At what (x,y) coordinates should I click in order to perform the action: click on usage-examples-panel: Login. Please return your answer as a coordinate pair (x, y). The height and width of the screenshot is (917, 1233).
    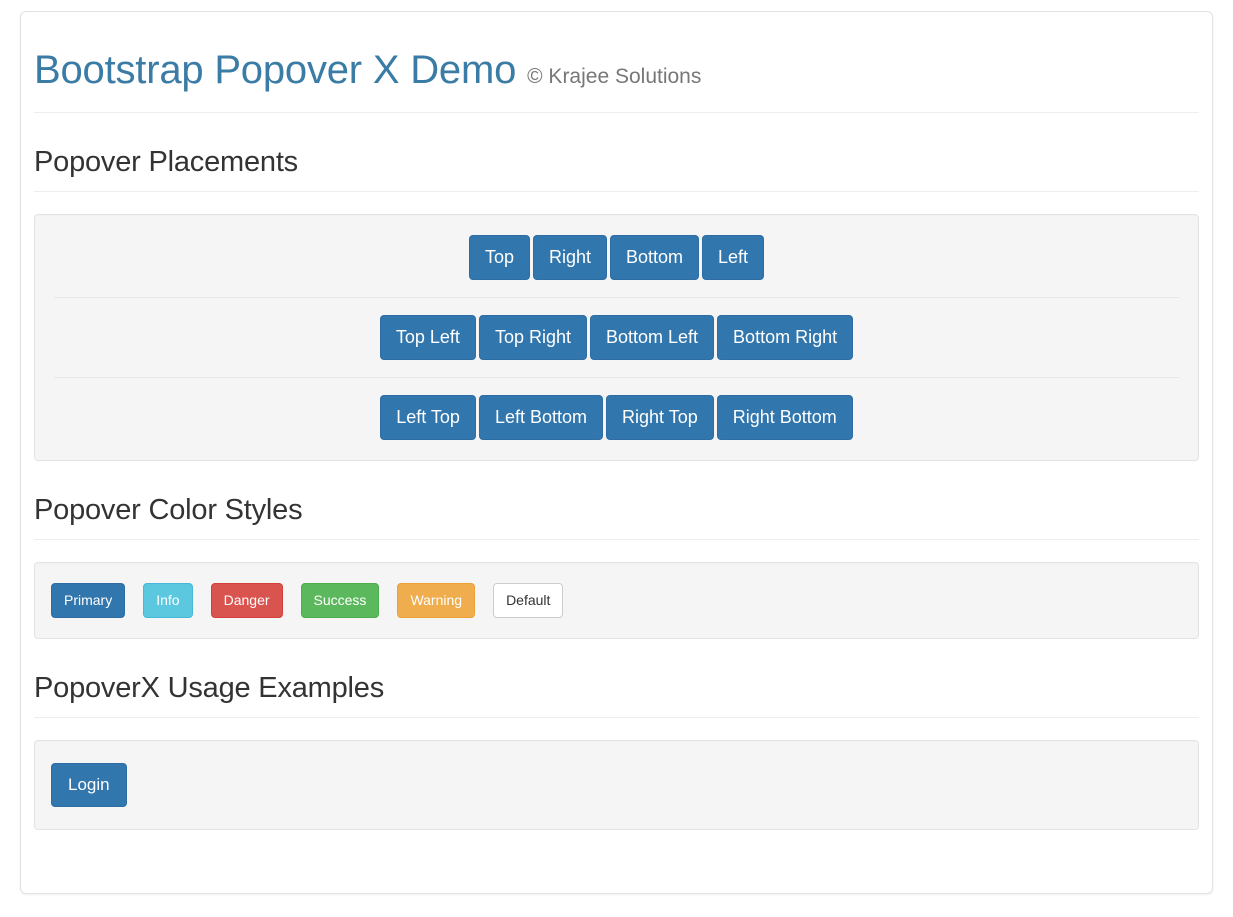
    Looking at the image, I should click on (616, 785).